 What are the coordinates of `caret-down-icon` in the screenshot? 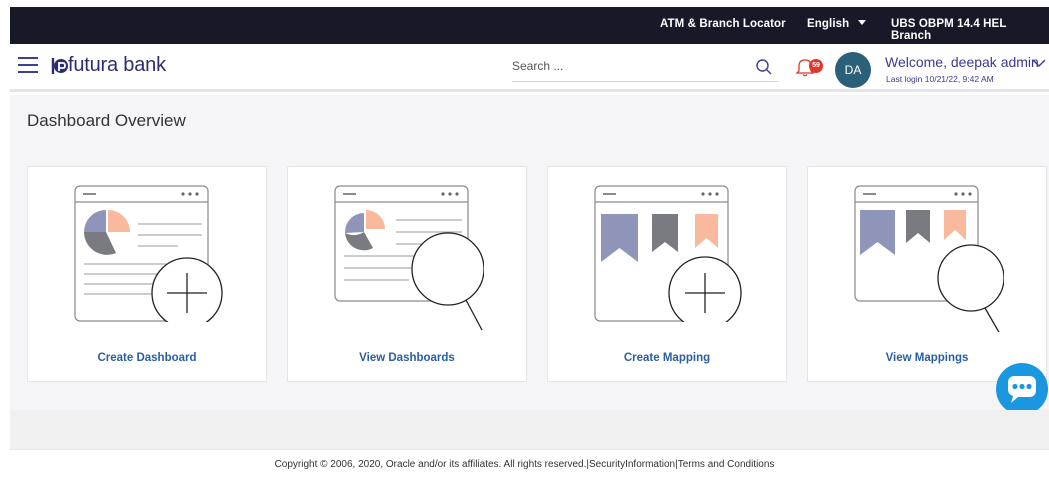 It's located at (862, 22).